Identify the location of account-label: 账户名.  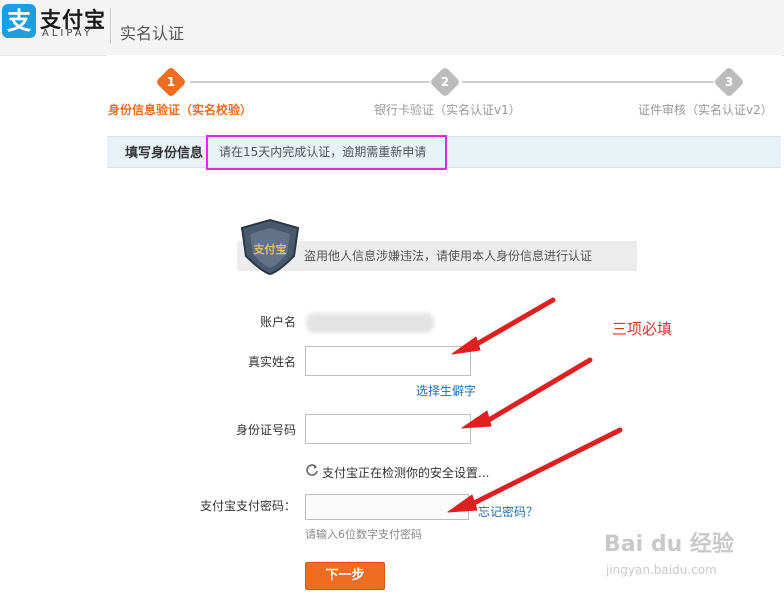
(277, 322).